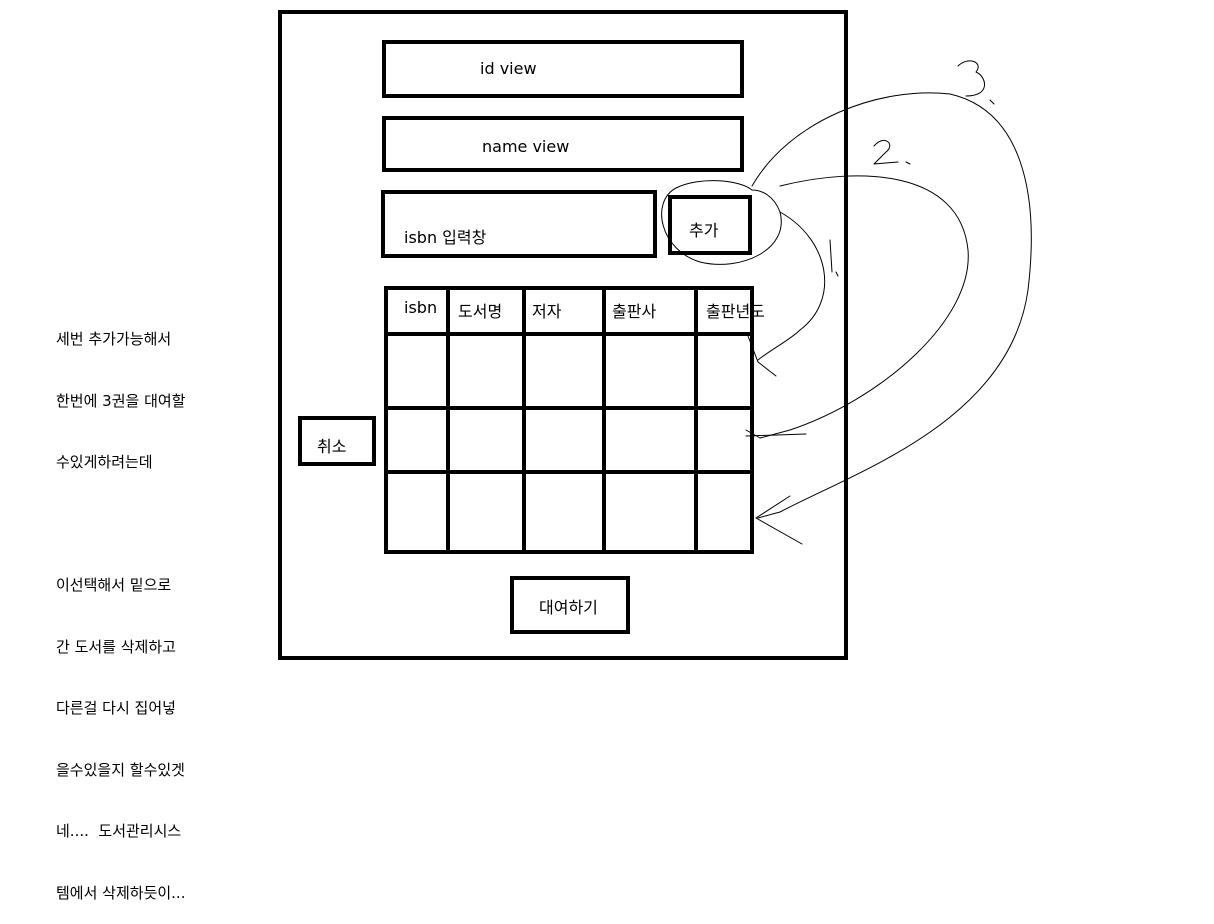 This screenshot has width=1214, height=924. I want to click on add-button: 추가, so click(710, 225).